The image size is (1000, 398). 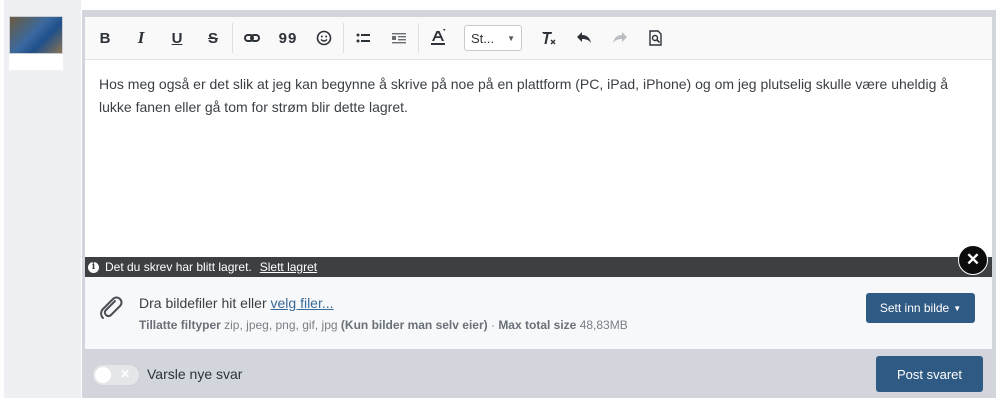 What do you see at coordinates (414, 325) in the screenshot?
I see `own-images-note: (Kun bilder man selv eier)` at bounding box center [414, 325].